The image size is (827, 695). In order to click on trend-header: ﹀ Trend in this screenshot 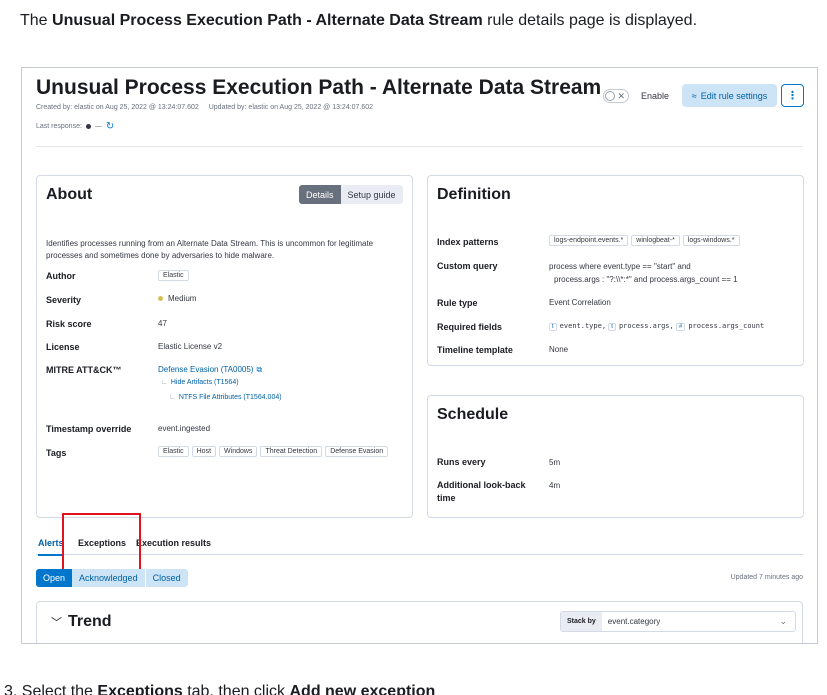, I will do `click(81, 622)`.